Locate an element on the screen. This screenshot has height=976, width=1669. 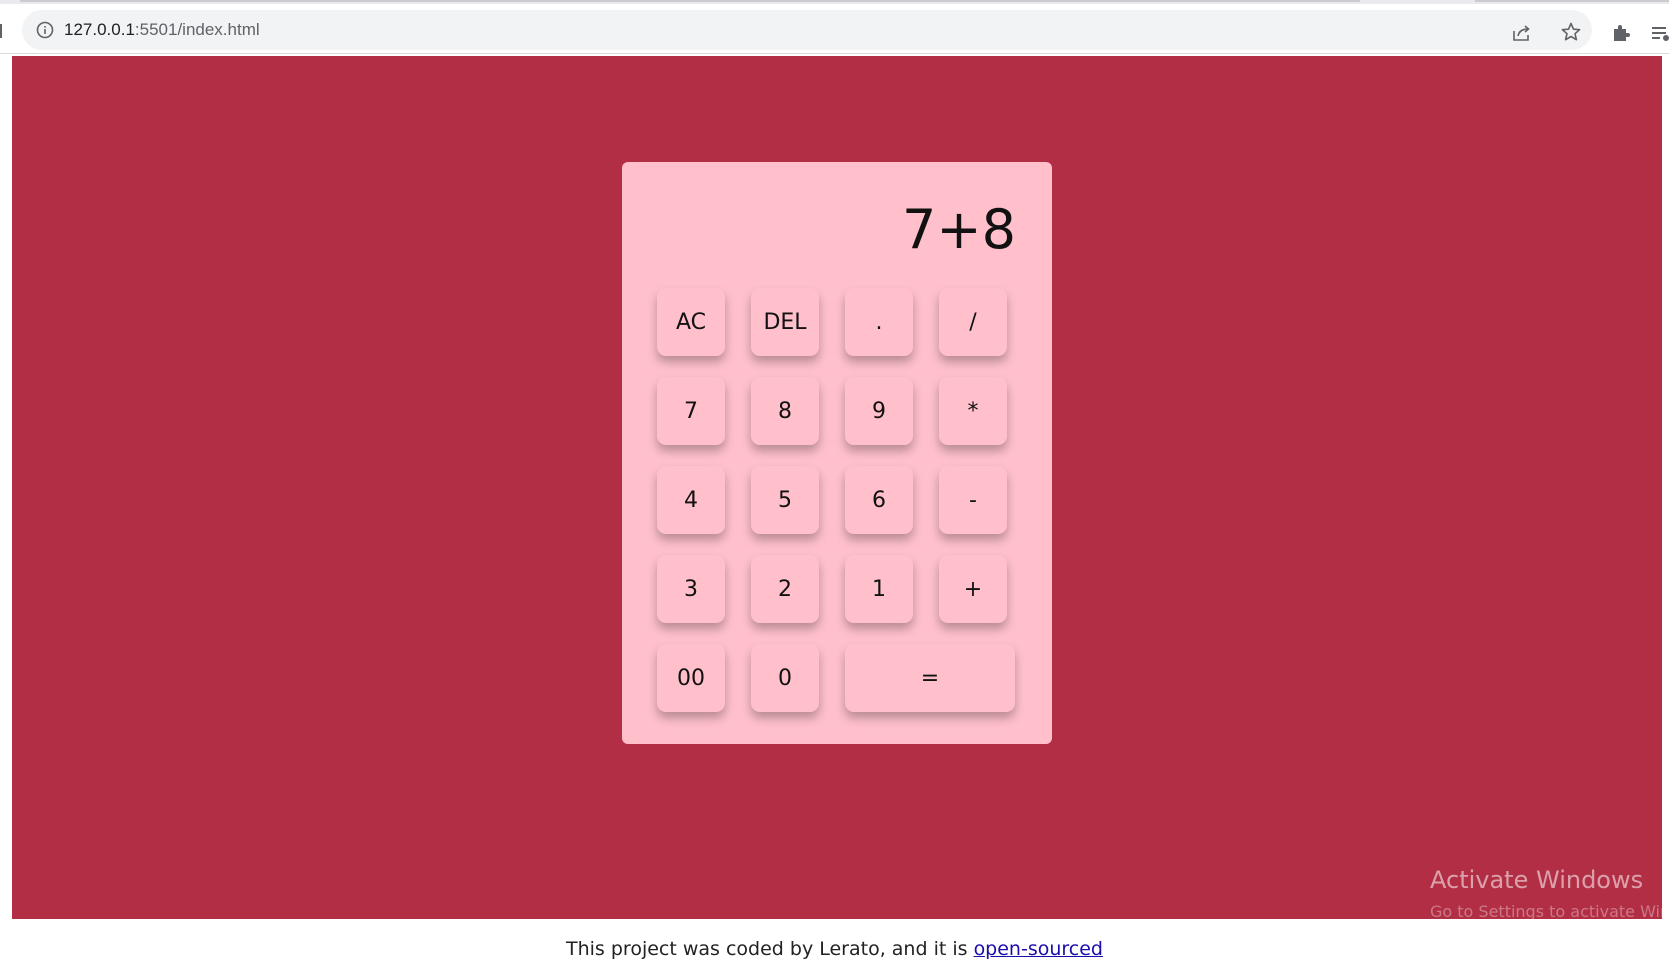
key-7: 7 is located at coordinates (691, 411).